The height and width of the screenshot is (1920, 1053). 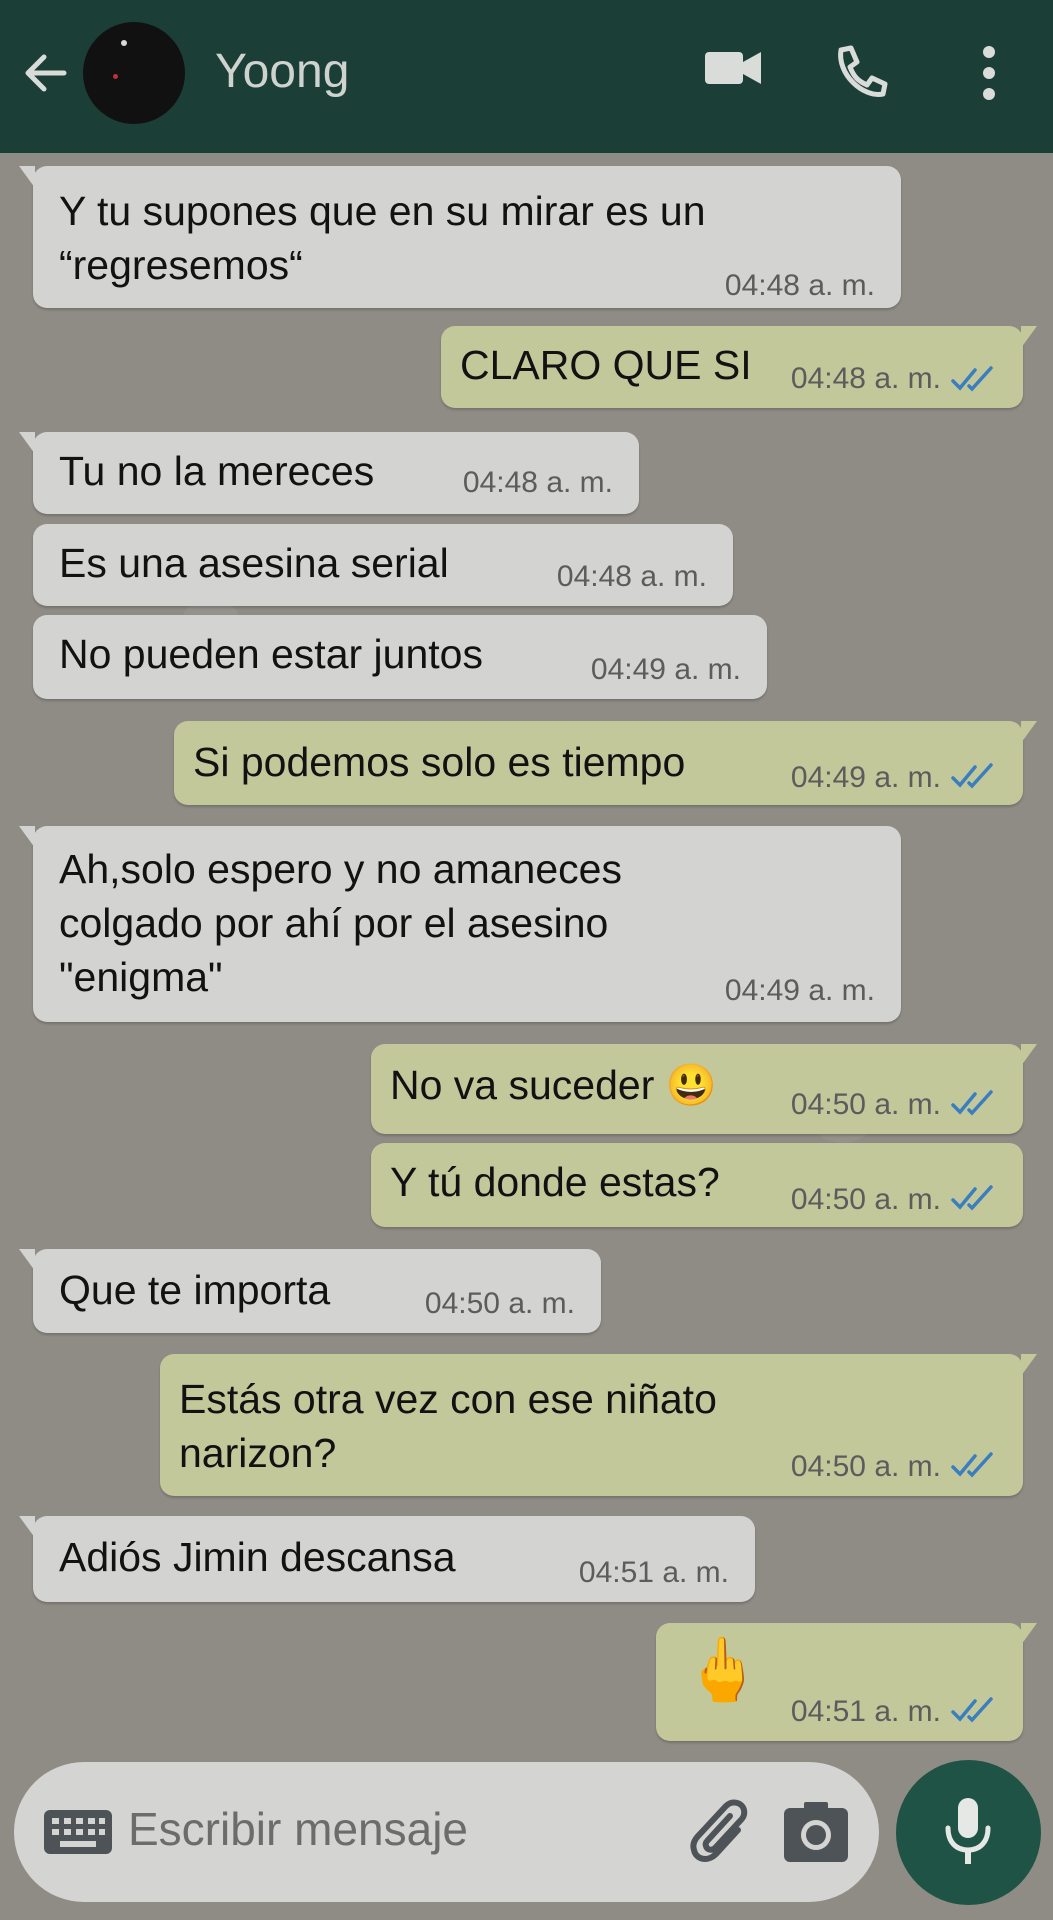 What do you see at coordinates (439, 762) in the screenshot?
I see `message-text: Si podemos solo es tiempo` at bounding box center [439, 762].